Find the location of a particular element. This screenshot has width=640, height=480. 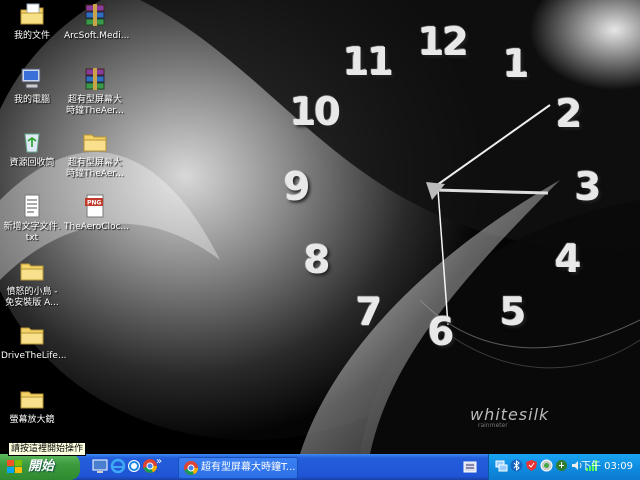

clock-brand-sub: rainmeter is located at coordinates (493, 425).